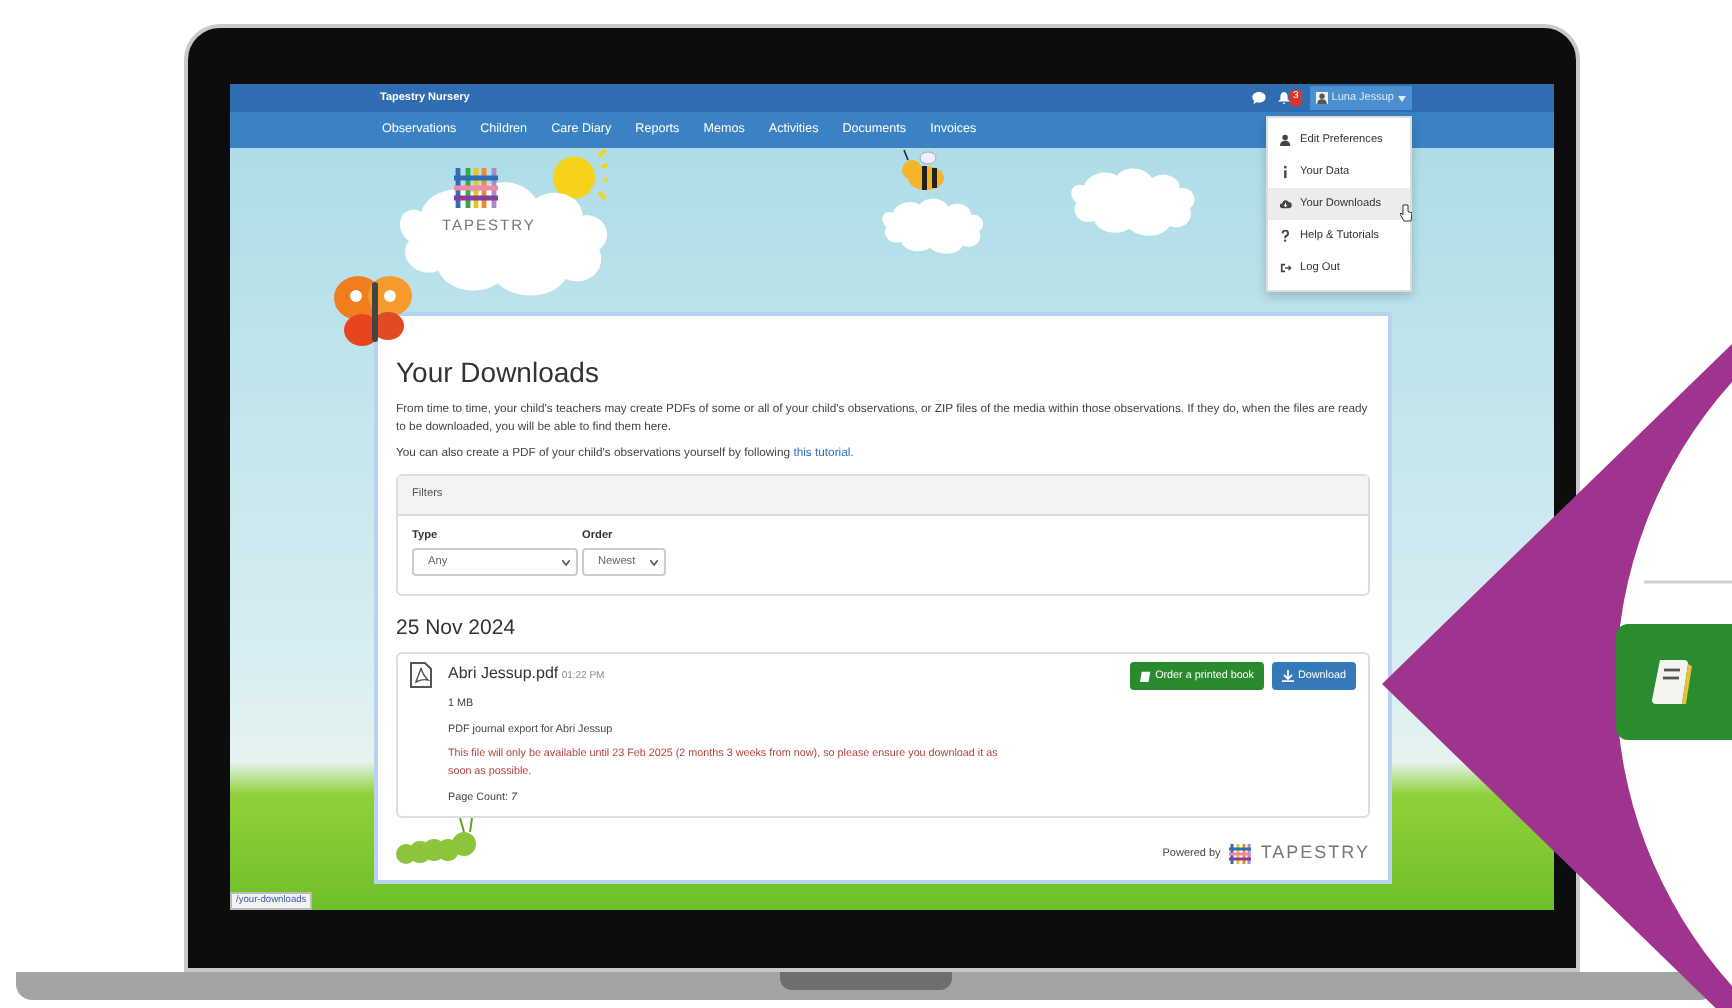 The height and width of the screenshot is (1008, 1732). What do you see at coordinates (1259, 98) in the screenshot?
I see `chat-icon` at bounding box center [1259, 98].